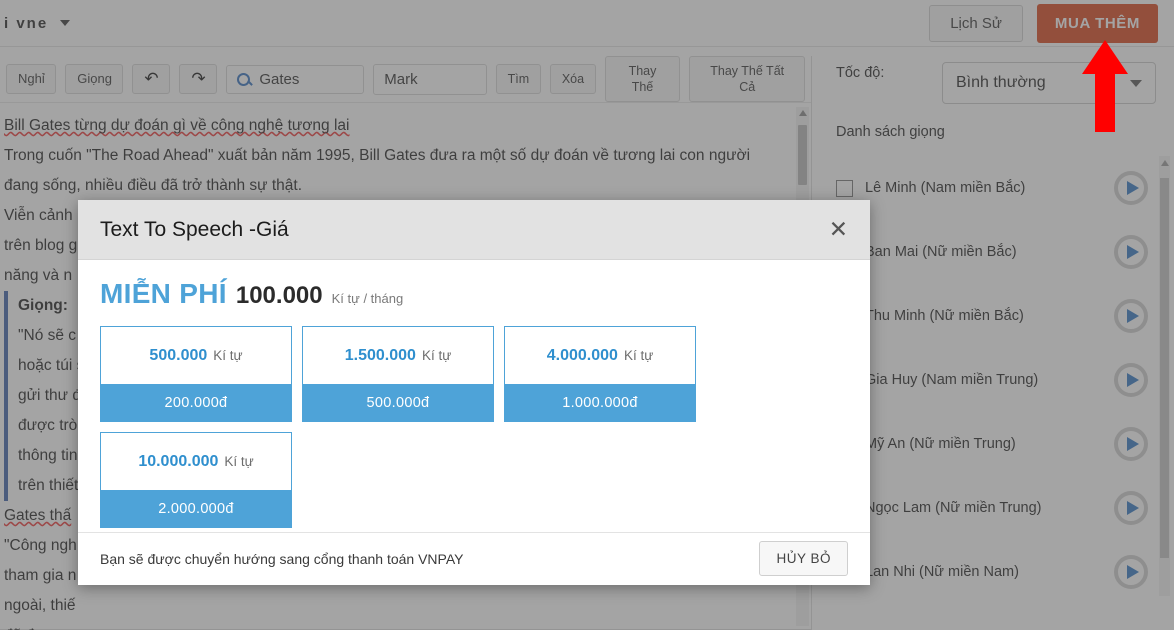 This screenshot has height=630, width=1174. I want to click on plan-price-button: 2.000.000đ, so click(196, 508).